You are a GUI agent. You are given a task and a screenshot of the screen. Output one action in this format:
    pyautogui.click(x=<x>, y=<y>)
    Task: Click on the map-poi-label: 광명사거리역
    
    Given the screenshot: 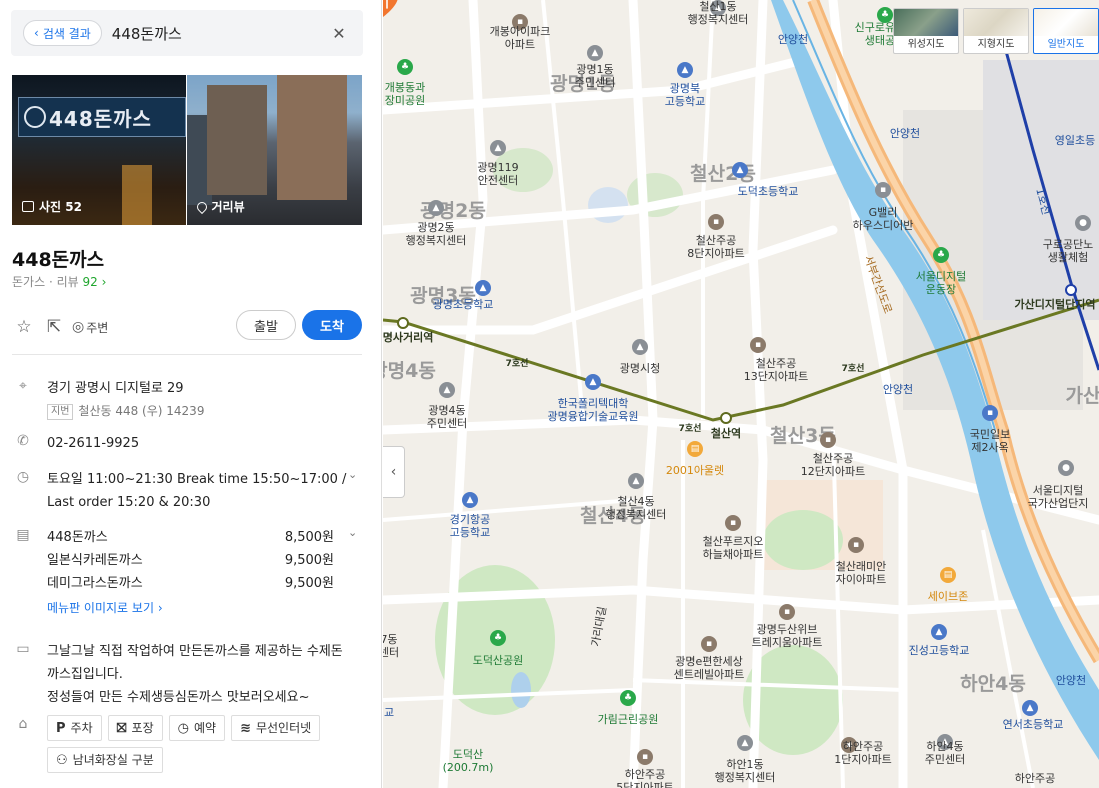 What is the action you would take?
    pyautogui.click(x=408, y=337)
    